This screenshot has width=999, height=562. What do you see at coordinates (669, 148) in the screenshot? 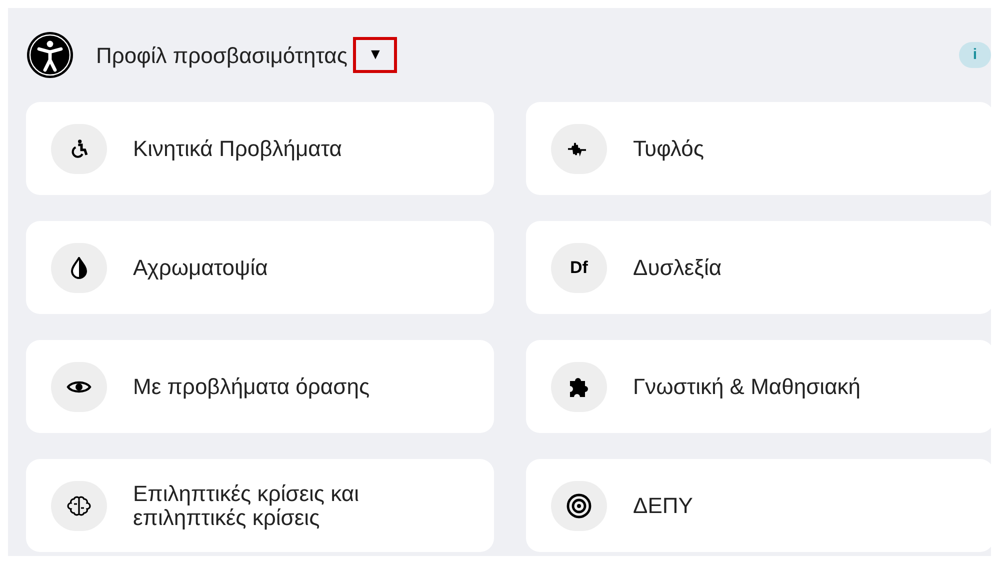
I see `profile-label: Τυφλός` at bounding box center [669, 148].